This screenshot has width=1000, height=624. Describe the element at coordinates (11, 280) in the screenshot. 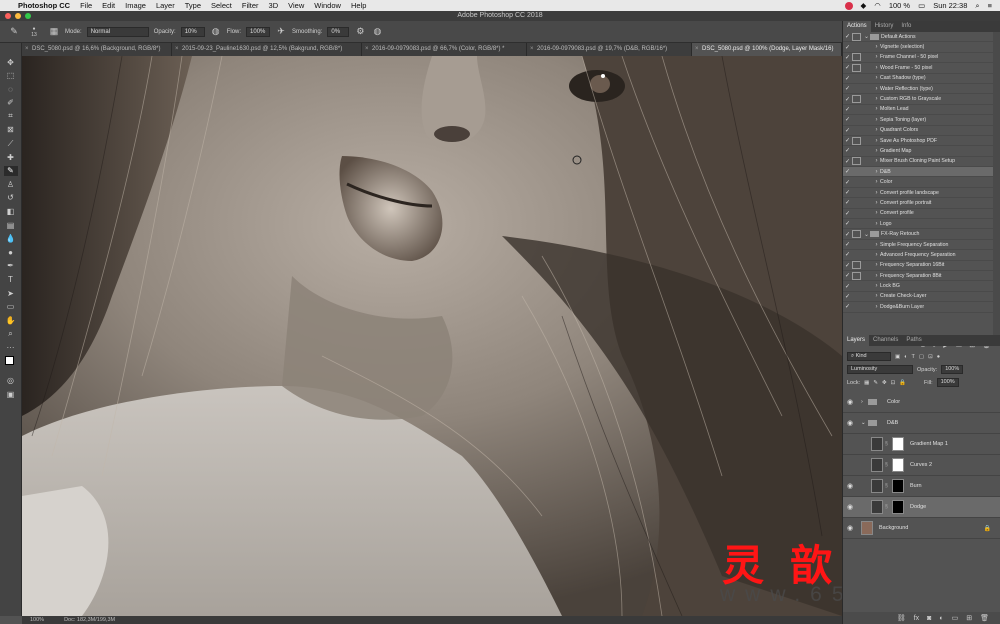

I see `type-tool-icon: T` at that location.